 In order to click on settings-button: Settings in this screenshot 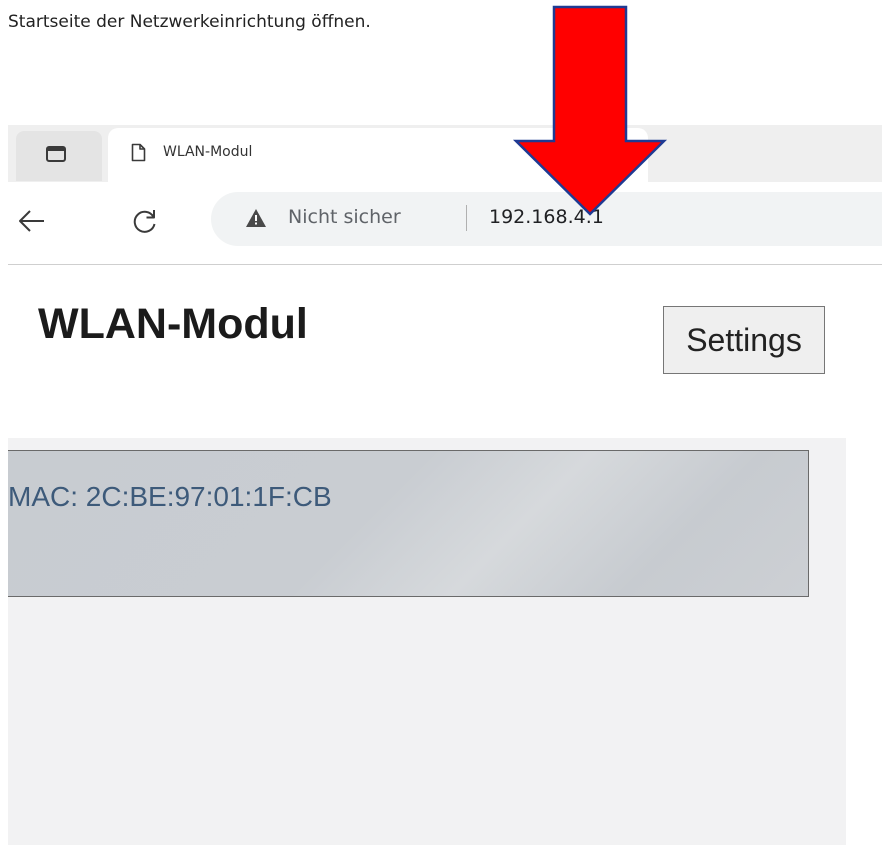, I will do `click(744, 340)`.